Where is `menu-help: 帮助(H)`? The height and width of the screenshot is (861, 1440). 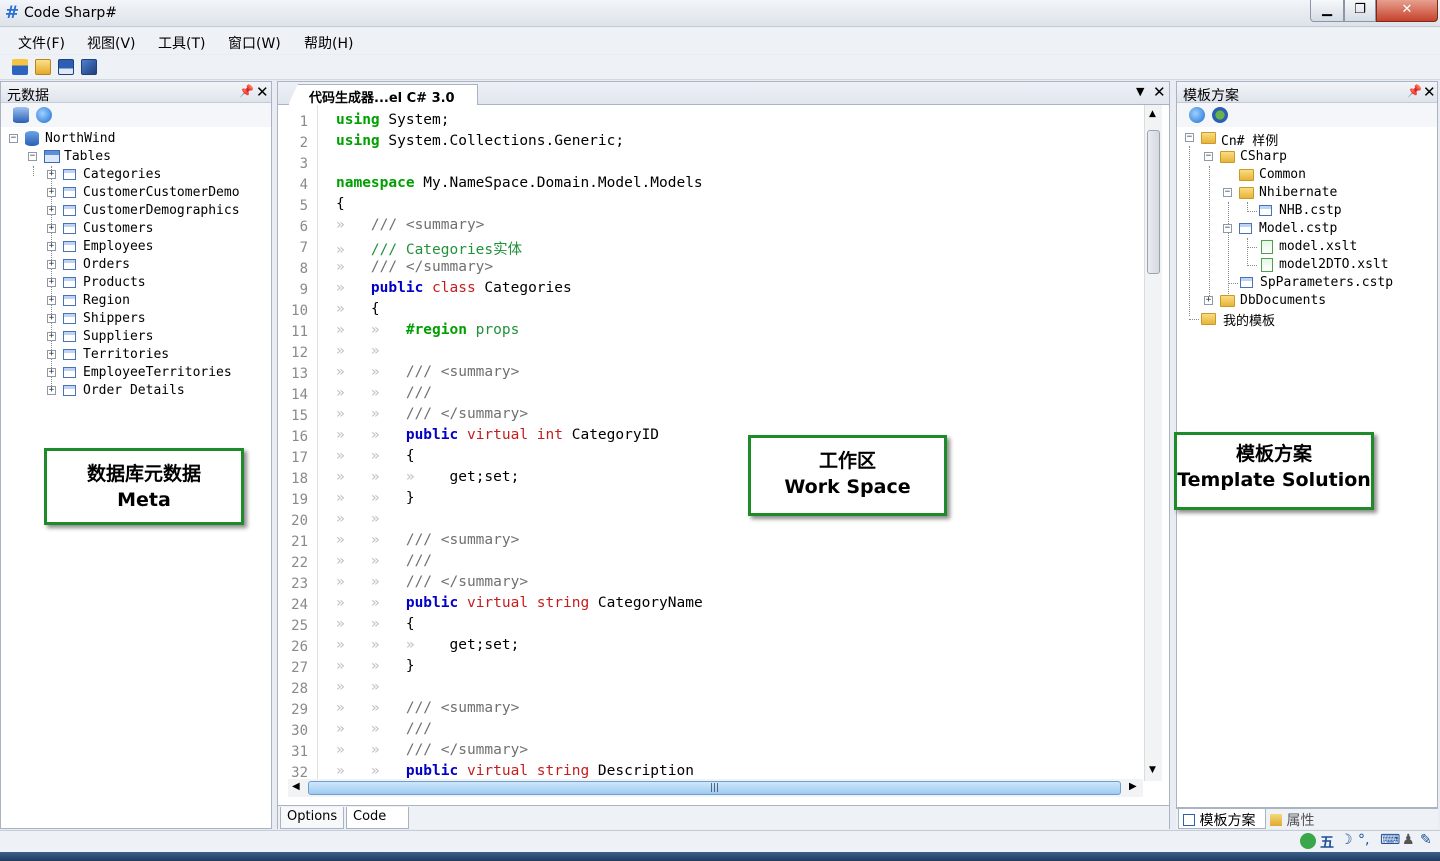
menu-help: 帮助(H) is located at coordinates (328, 43).